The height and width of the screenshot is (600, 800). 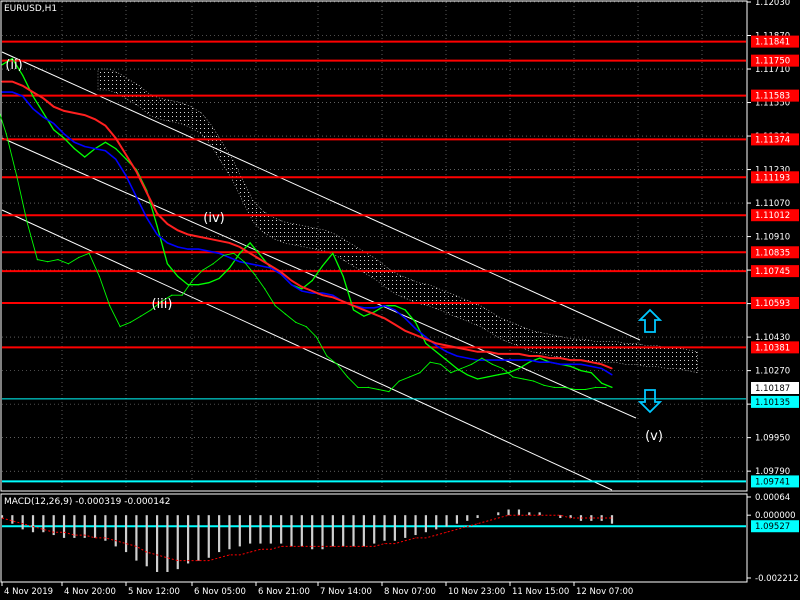 I want to click on wave-label-0: (ii), so click(x=13, y=65).